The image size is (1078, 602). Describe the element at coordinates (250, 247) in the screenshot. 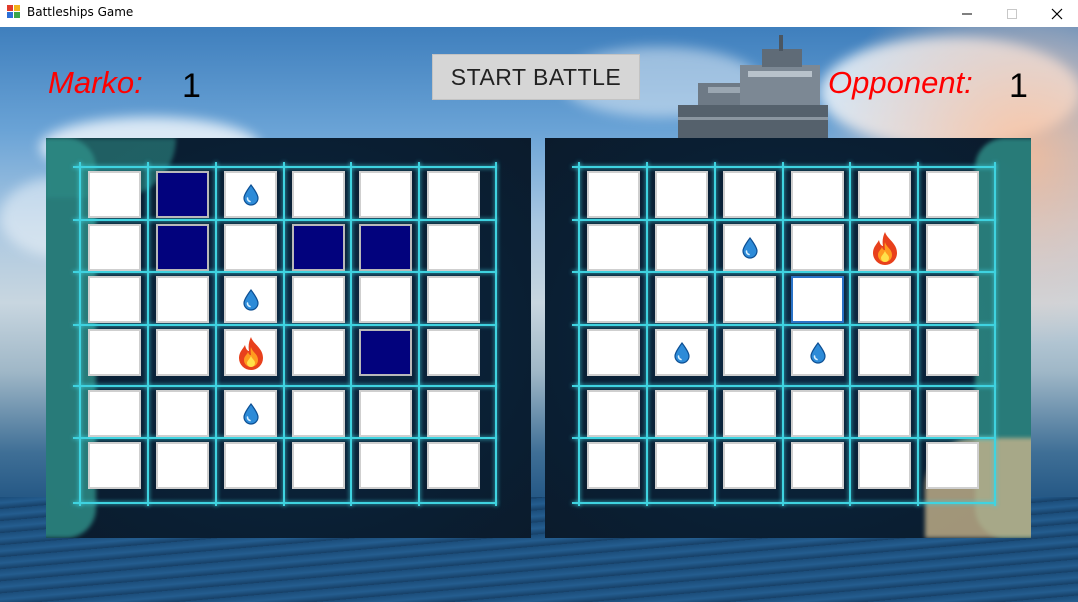

I see `player-cell-r2-c3` at that location.